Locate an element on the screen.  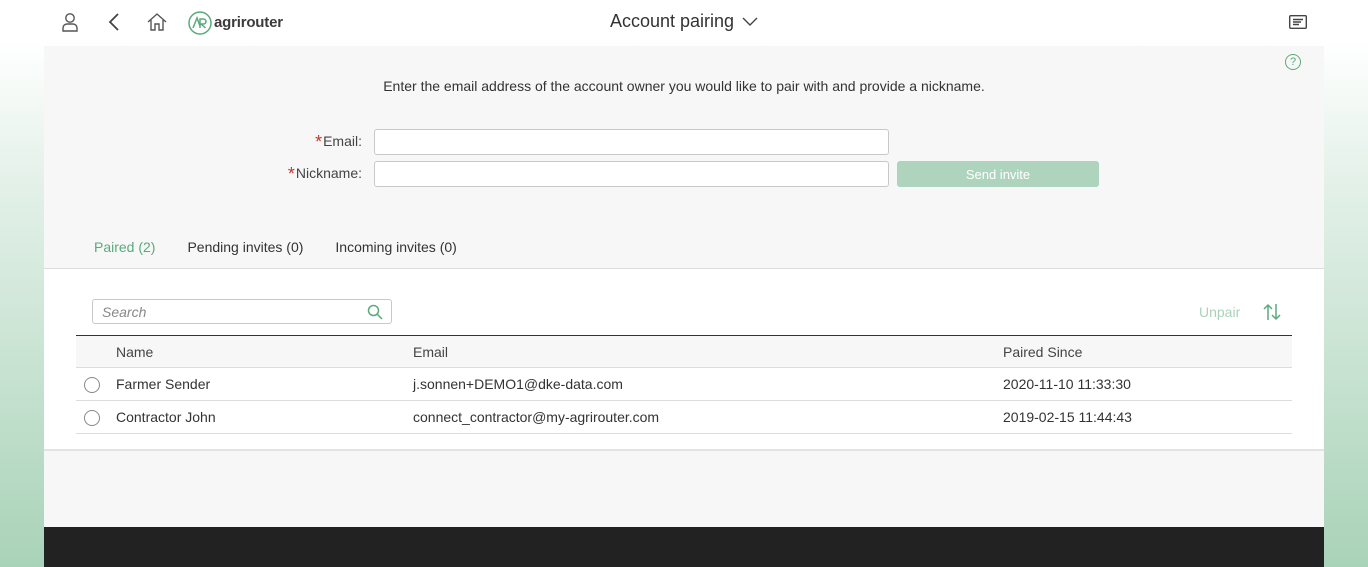
table-header-row: Name Email Paired Since is located at coordinates (684, 351).